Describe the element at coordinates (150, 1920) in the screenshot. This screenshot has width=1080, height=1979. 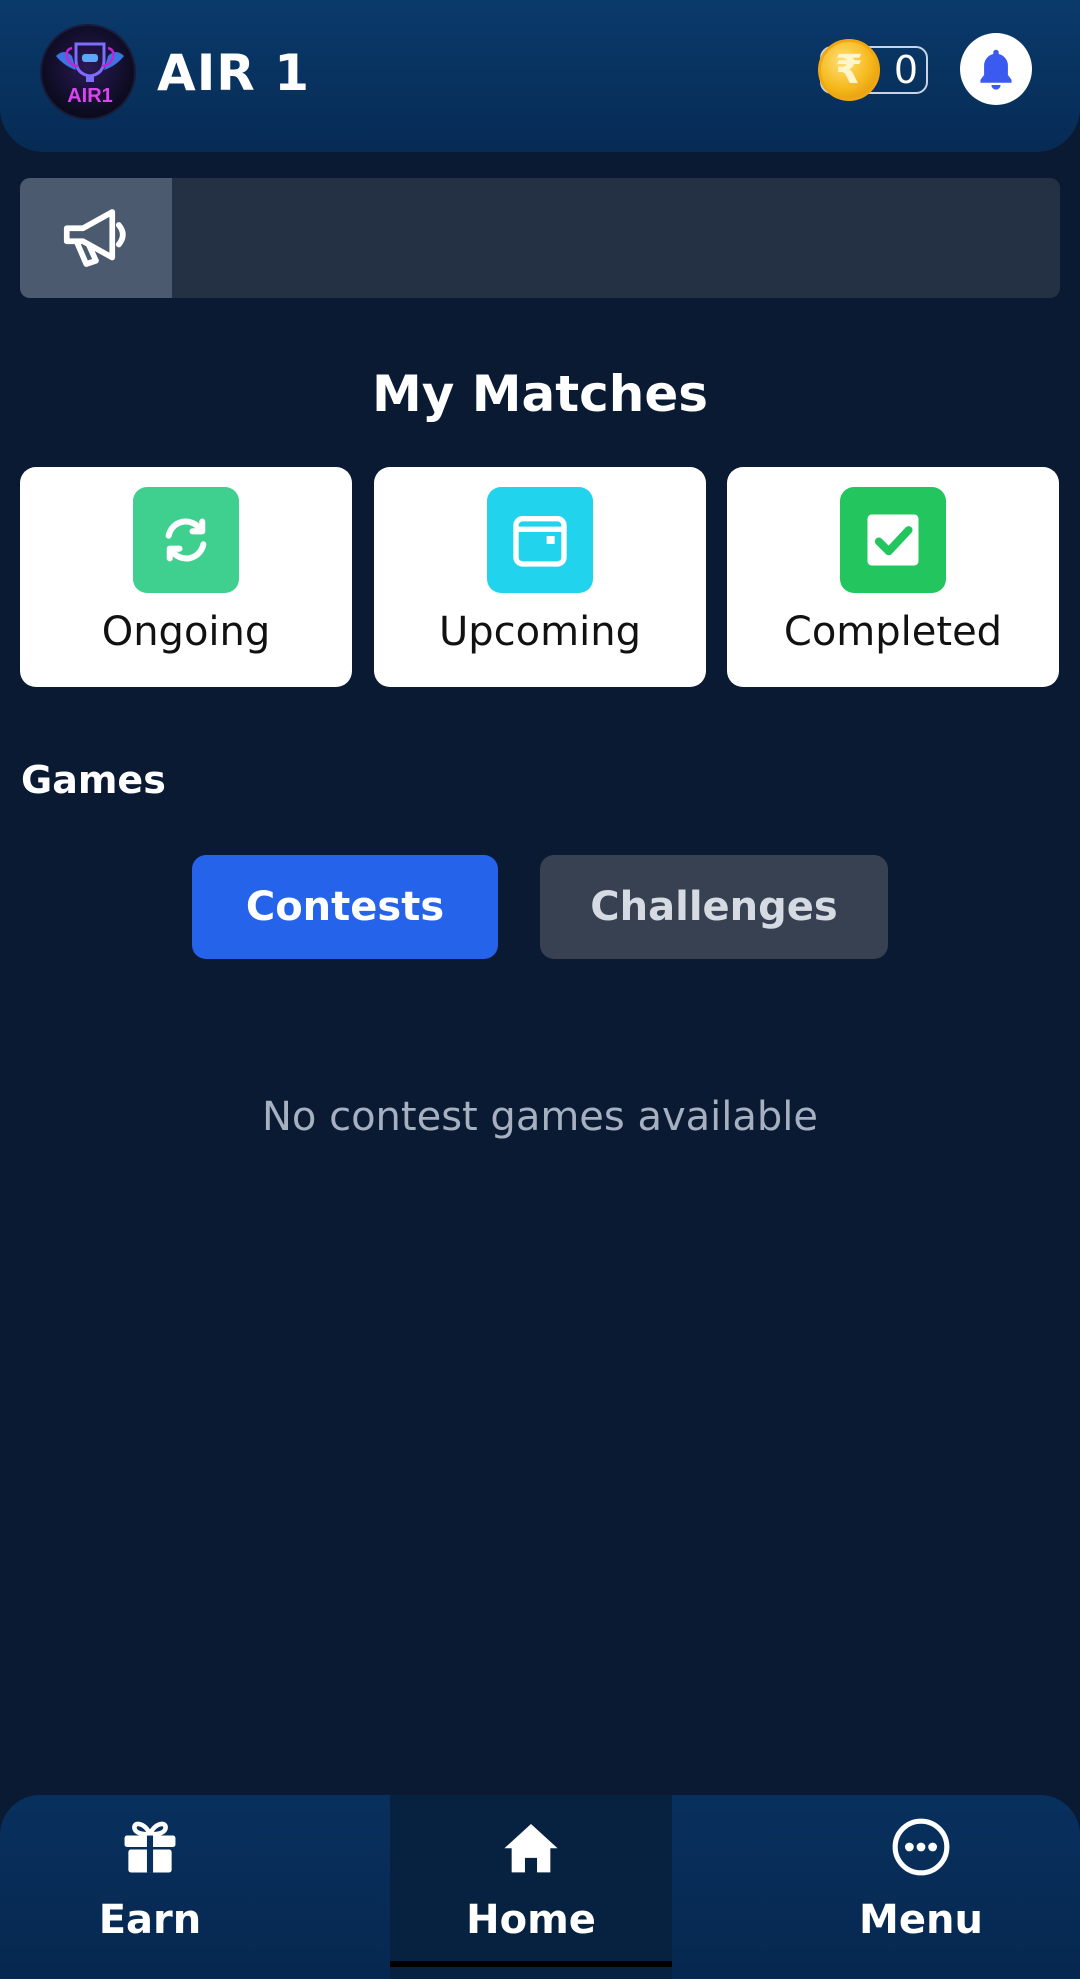
I see `nav-label: Earn` at that location.